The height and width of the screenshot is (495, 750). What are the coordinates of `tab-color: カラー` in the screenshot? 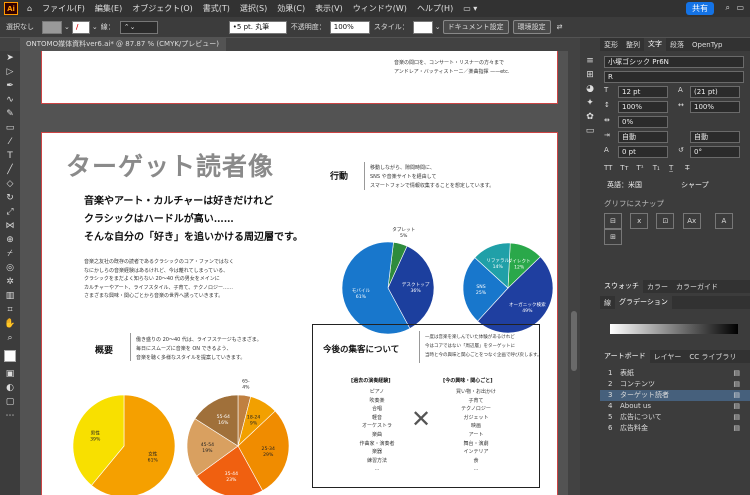 It's located at (657, 287).